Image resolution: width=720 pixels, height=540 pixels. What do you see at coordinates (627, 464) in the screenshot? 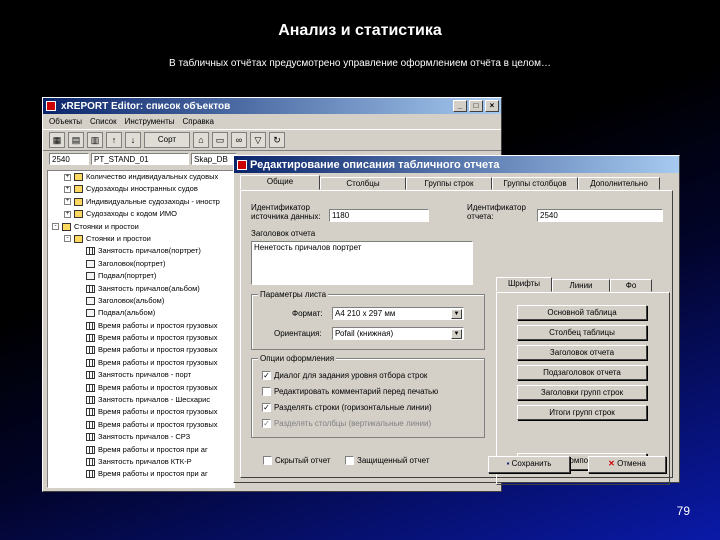
I see `cancel-button: ✕ Отмена` at bounding box center [627, 464].